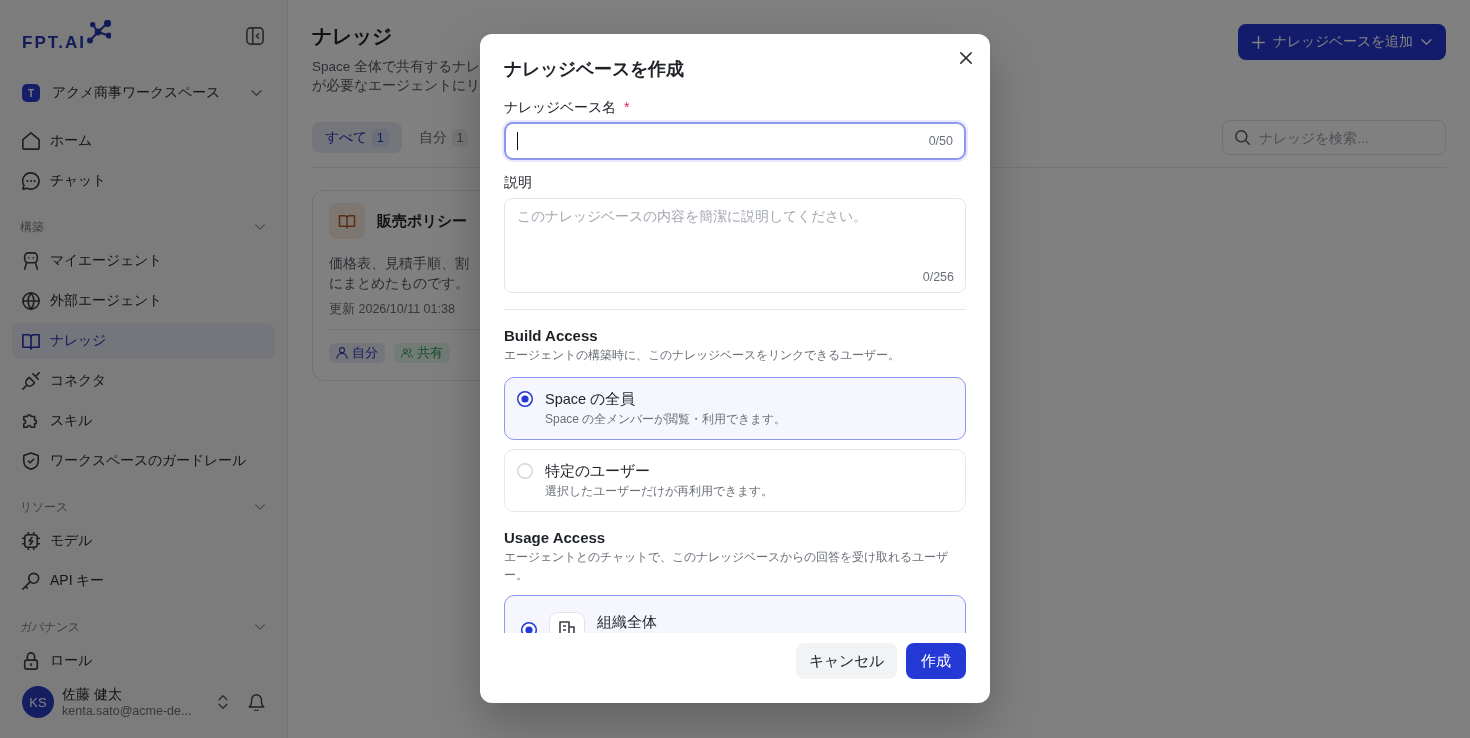 The height and width of the screenshot is (738, 1470). What do you see at coordinates (555, 538) in the screenshot?
I see `section-heading: Usage Access` at bounding box center [555, 538].